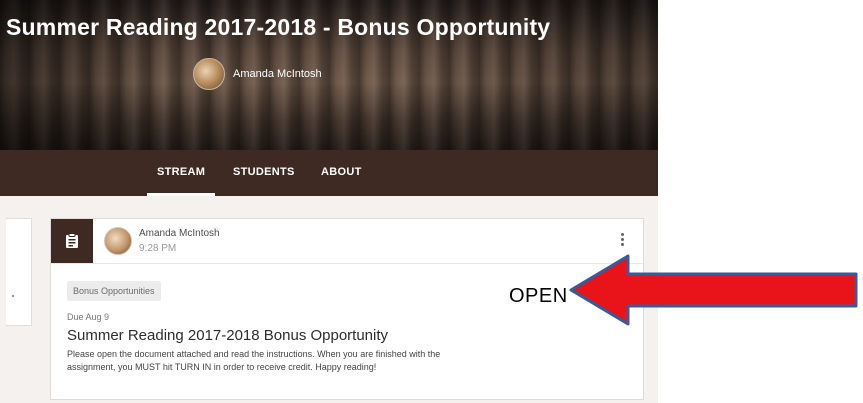  I want to click on author-avatar, so click(118, 241).